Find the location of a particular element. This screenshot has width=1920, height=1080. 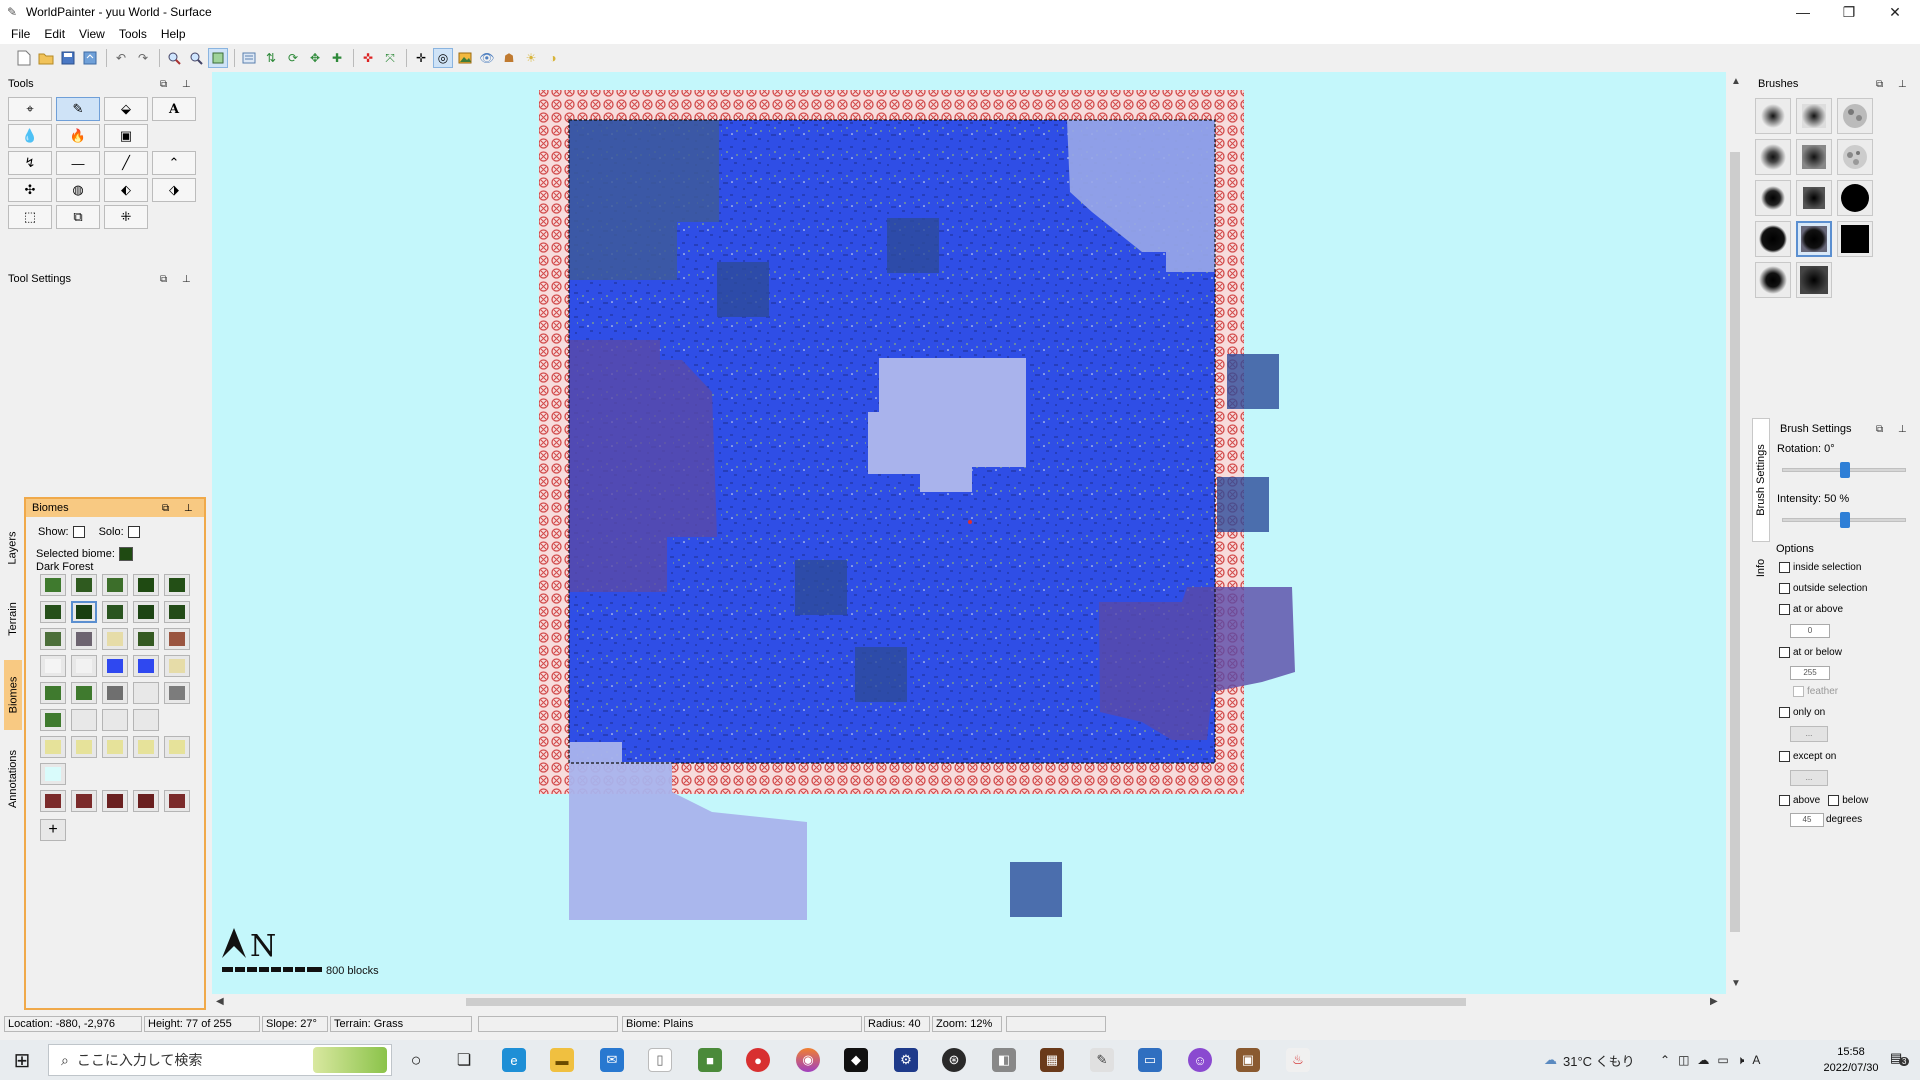

show-image-overlay-icon is located at coordinates (465, 58).